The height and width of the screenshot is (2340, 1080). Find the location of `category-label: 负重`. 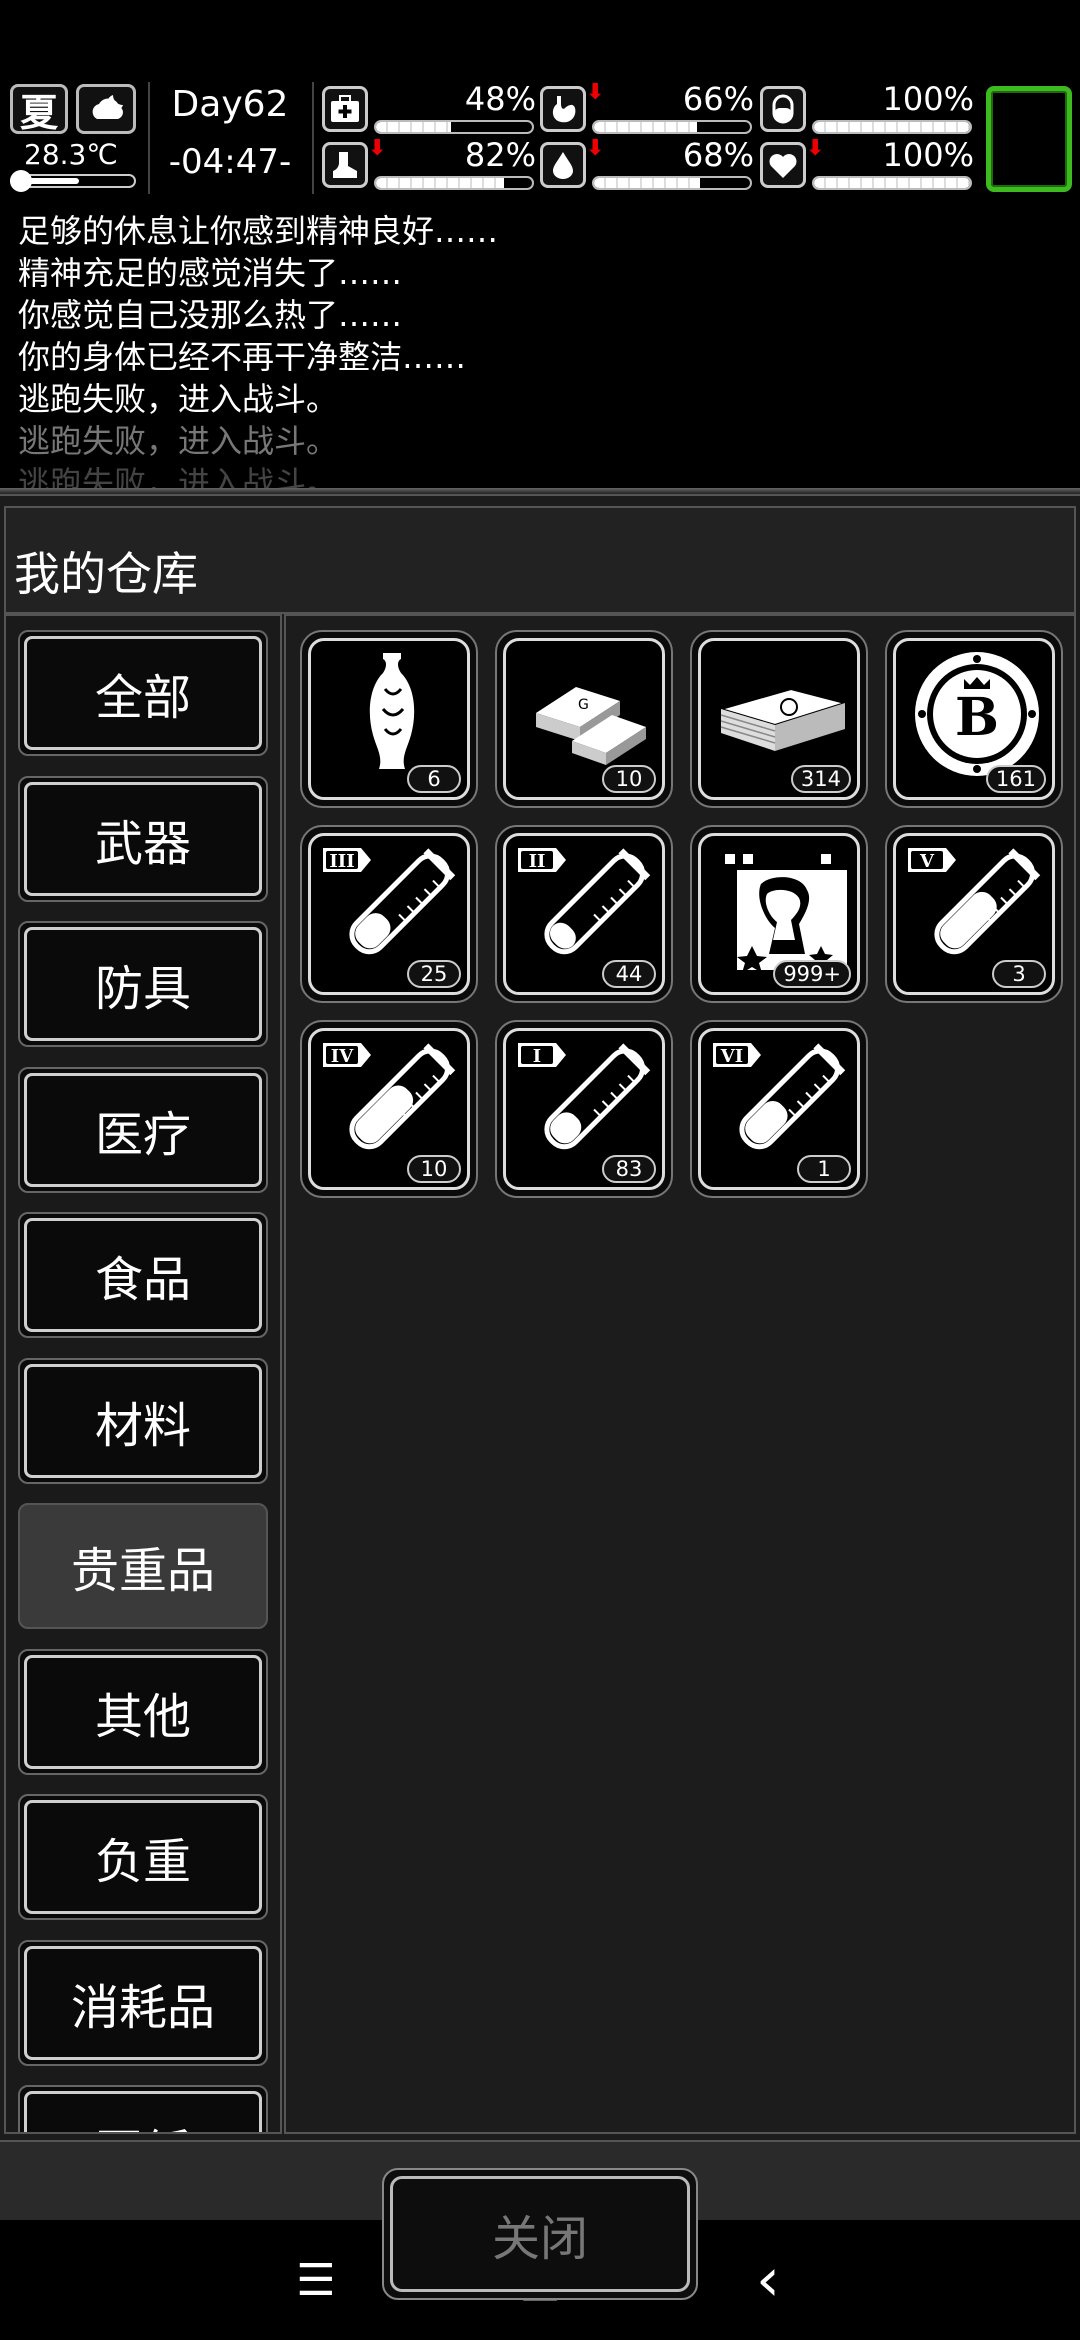

category-label: 负重 is located at coordinates (143, 1857).